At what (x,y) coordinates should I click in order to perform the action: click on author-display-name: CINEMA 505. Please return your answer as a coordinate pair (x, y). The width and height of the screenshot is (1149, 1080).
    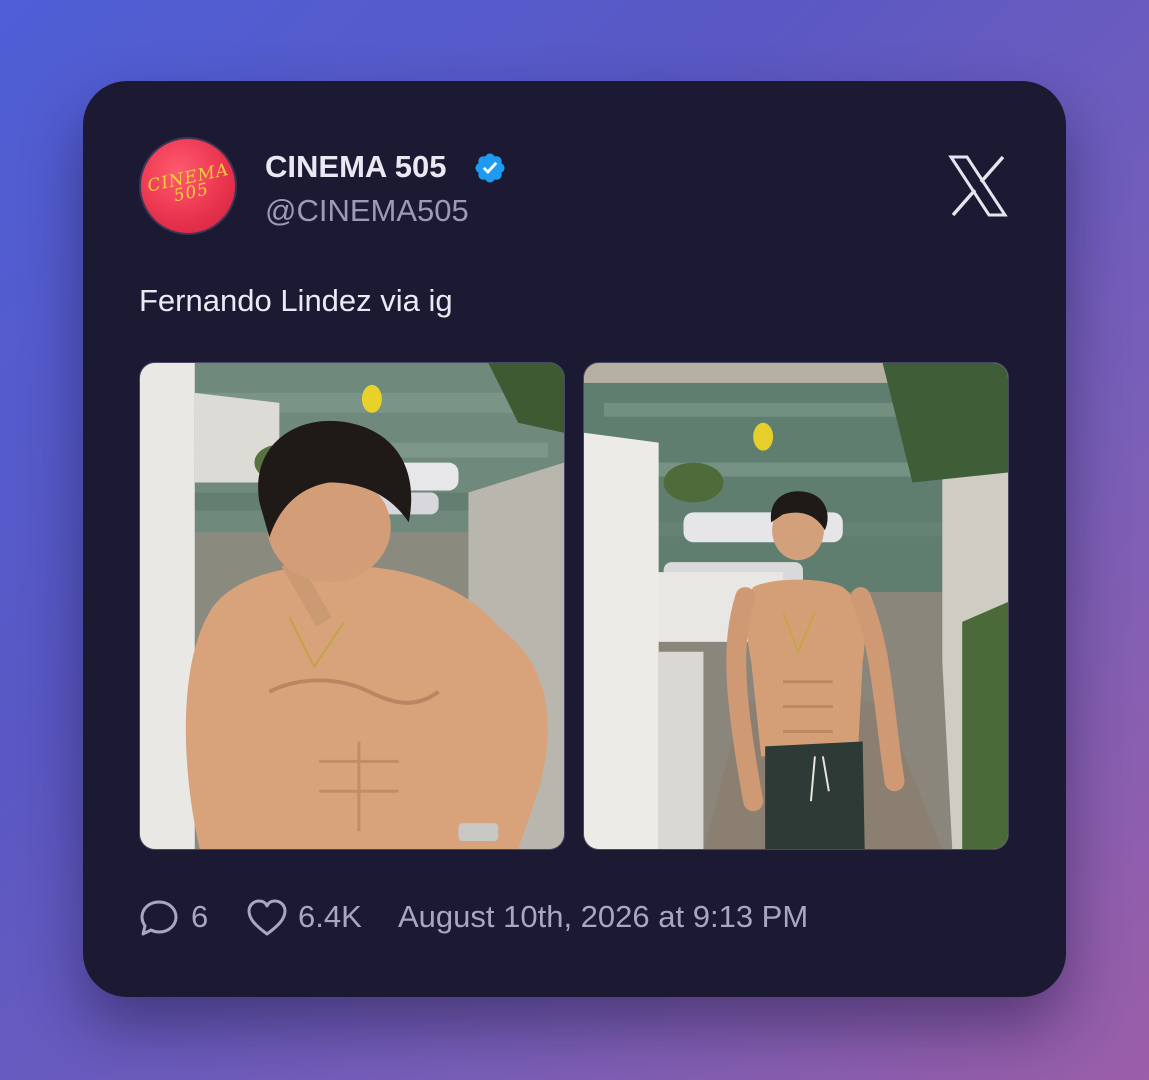
    Looking at the image, I should click on (355, 167).